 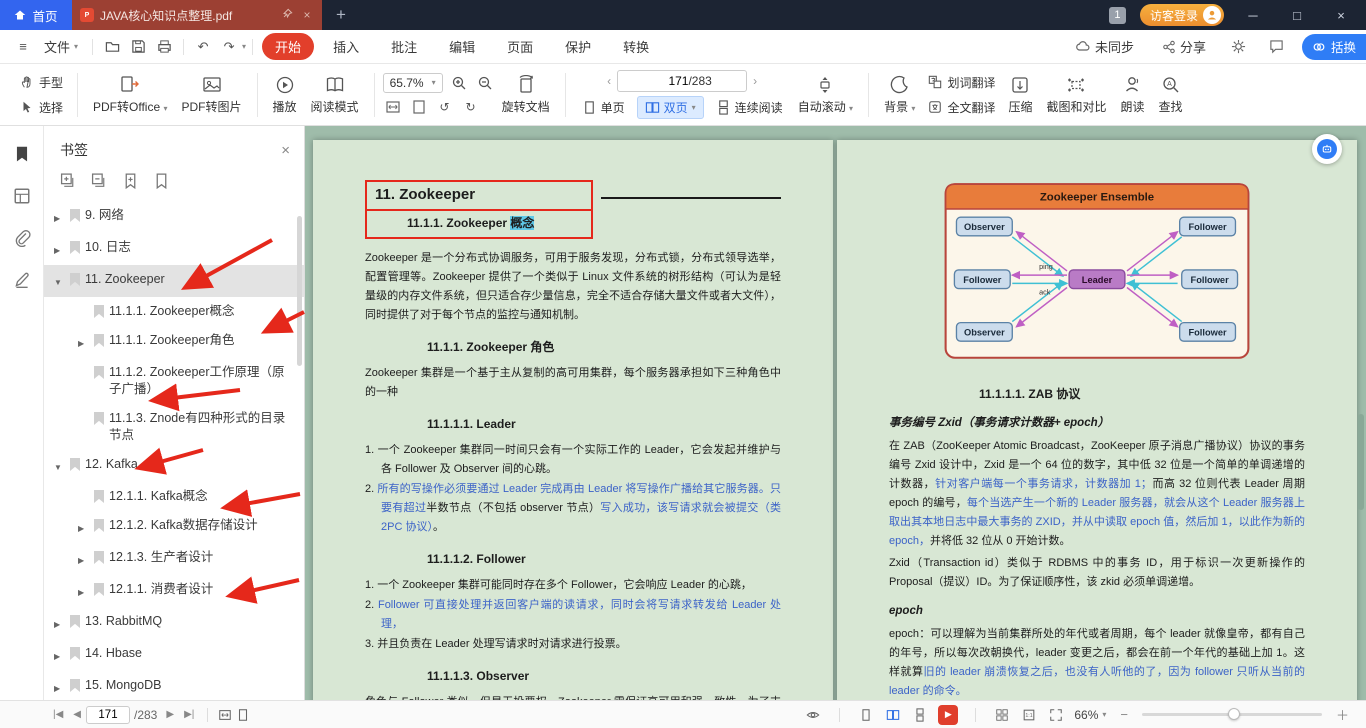 I want to click on collapse-all-icon, so click(x=99, y=180).